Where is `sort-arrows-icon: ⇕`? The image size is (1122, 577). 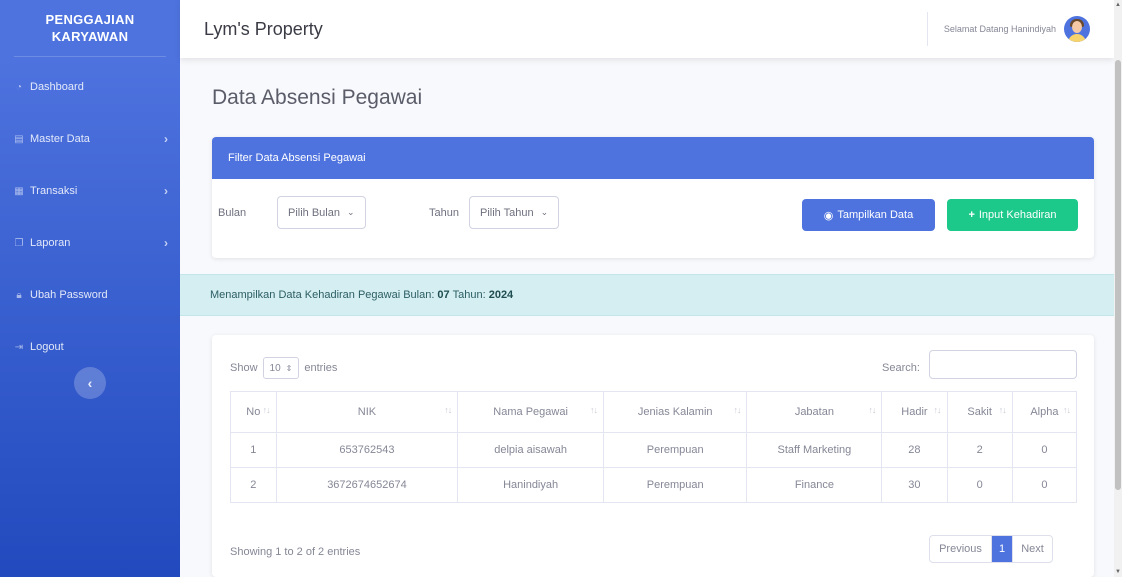
sort-arrows-icon: ⇕ is located at coordinates (289, 368).